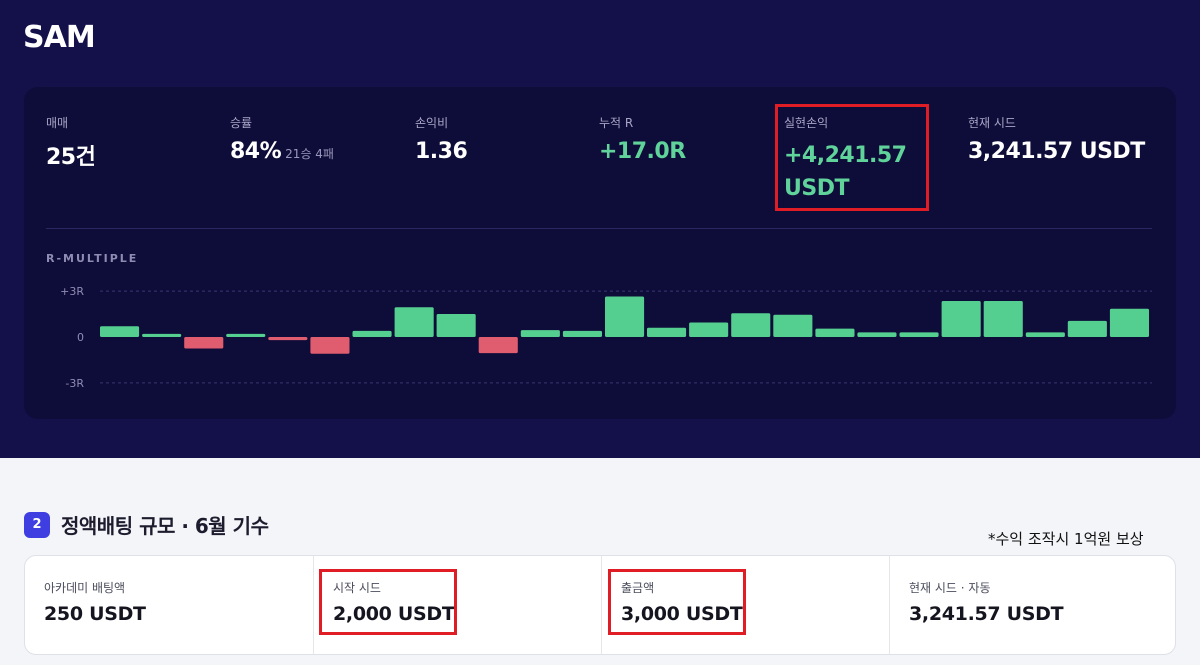  I want to click on y-tick-label: 0, so click(80, 337).